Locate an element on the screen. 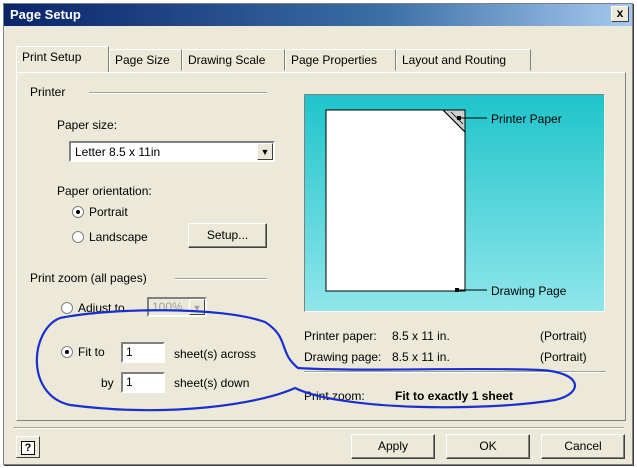 The image size is (637, 468). paper-orientation-label: Paper orientation: is located at coordinates (104, 191).